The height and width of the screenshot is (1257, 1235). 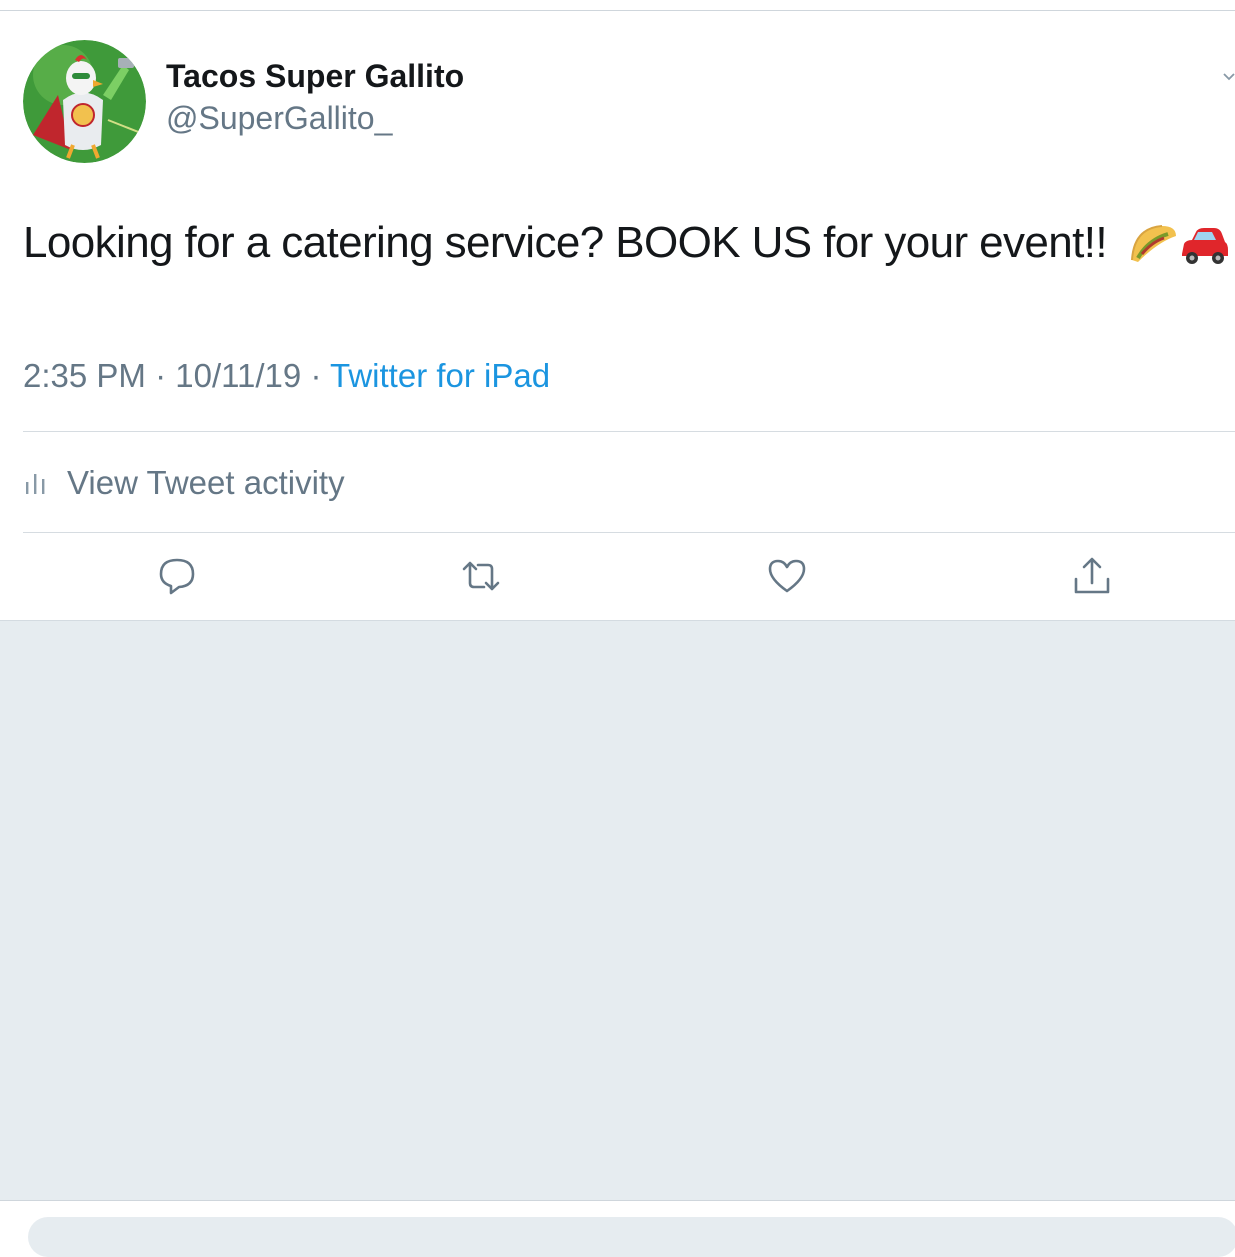 What do you see at coordinates (84, 375) in the screenshot?
I see `tweet-time: 2:35 PM` at bounding box center [84, 375].